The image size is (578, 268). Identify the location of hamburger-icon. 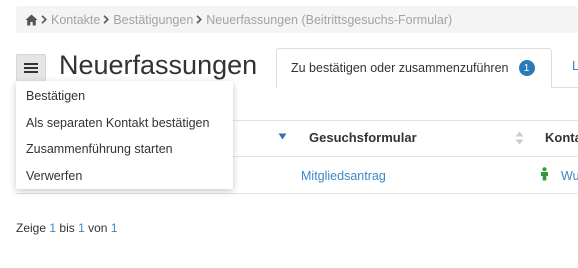
(31, 68).